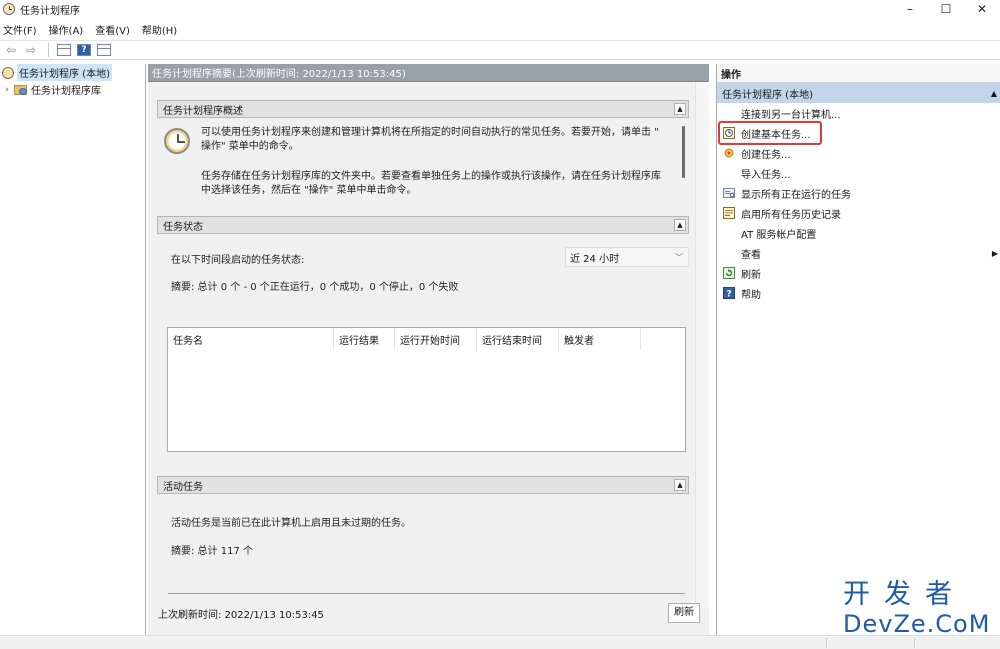 The image size is (1000, 649). I want to click on overview-section-header: 任务计划程序概述 ▲, so click(423, 109).